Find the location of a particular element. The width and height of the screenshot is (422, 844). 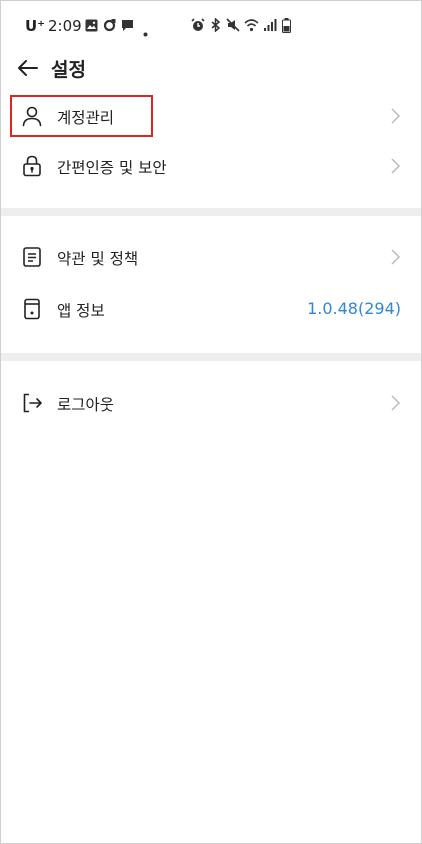

app-header: 설정 is located at coordinates (211, 68).